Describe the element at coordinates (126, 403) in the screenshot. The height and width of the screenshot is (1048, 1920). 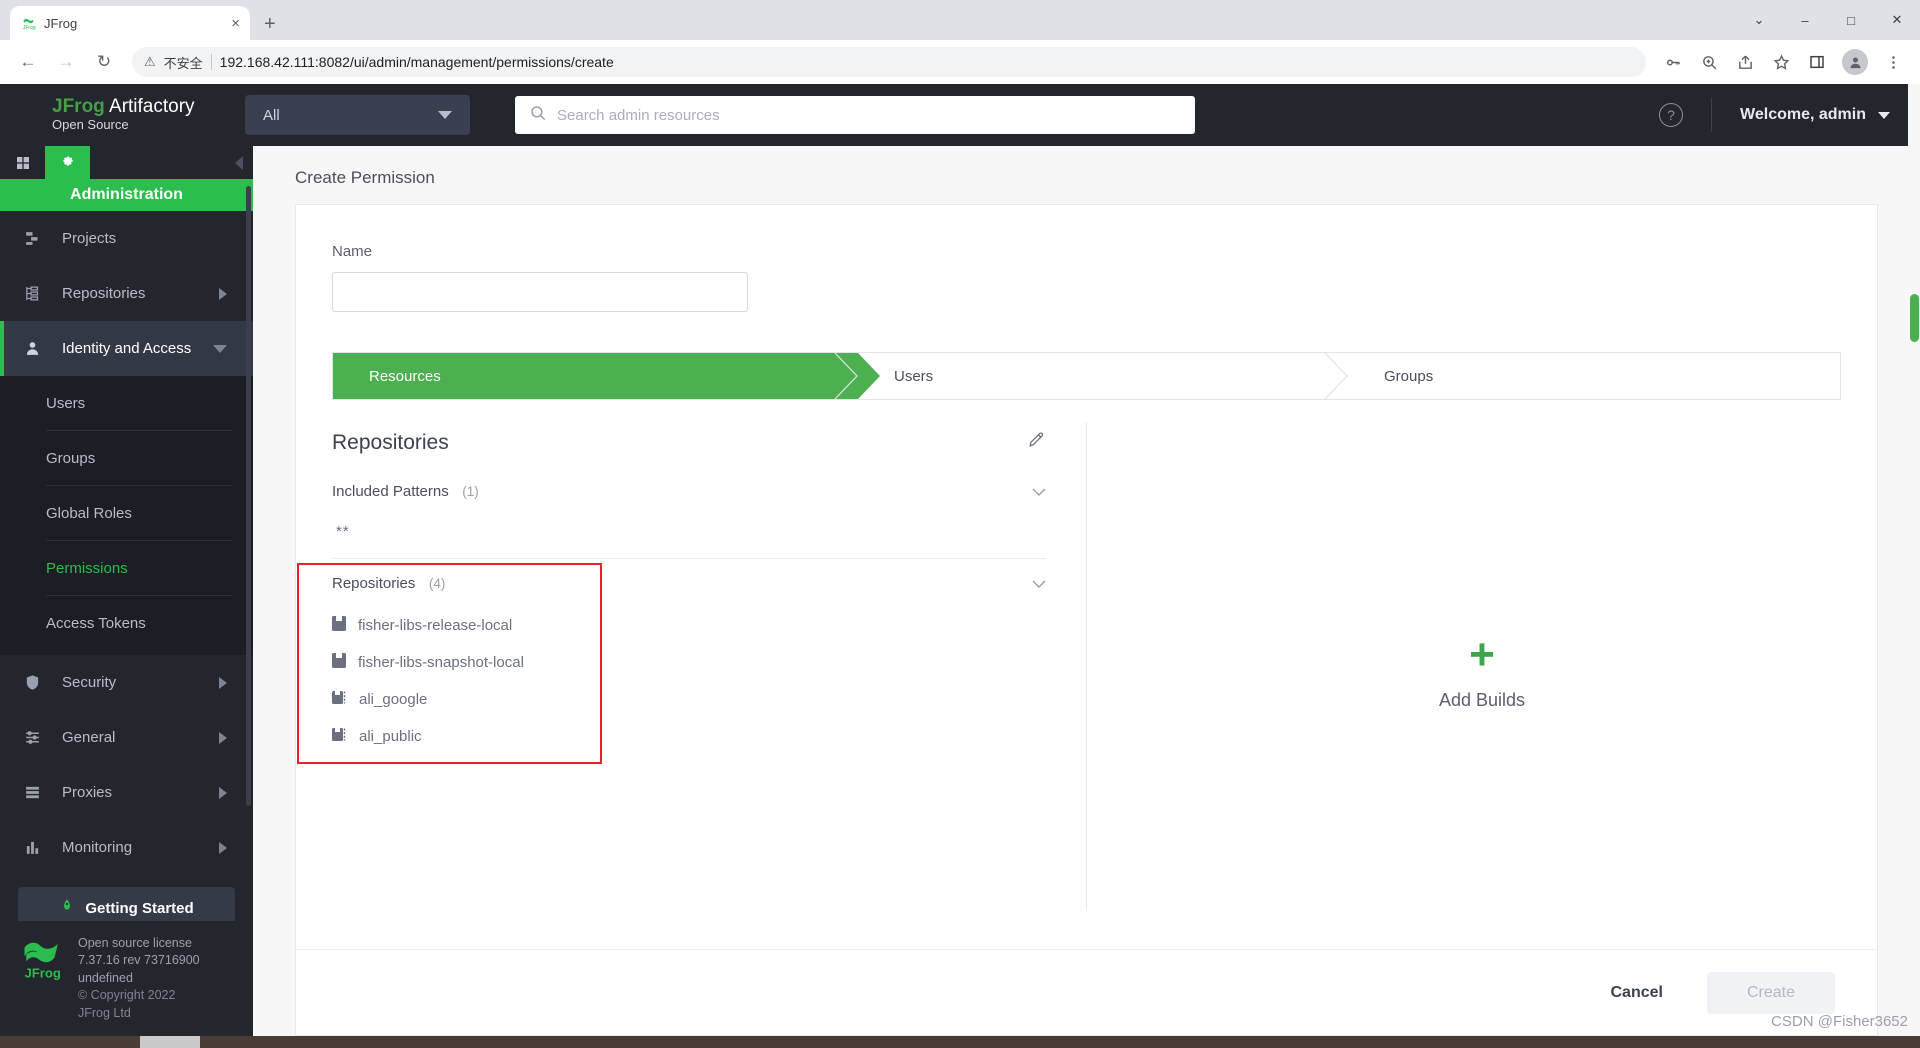
I see `sidebar-item-users: Users` at that location.